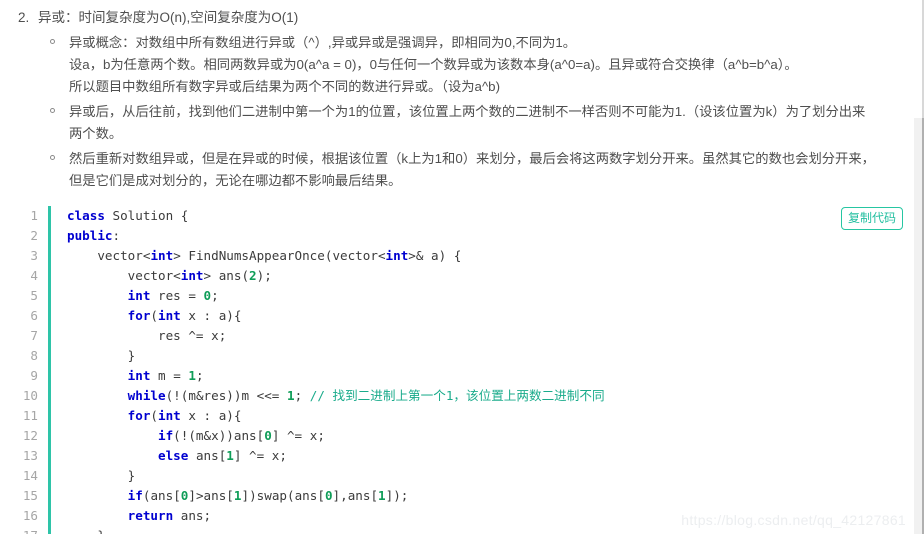 The width and height of the screenshot is (924, 534). Describe the element at coordinates (49, 370) in the screenshot. I see `gutter-divider` at that location.